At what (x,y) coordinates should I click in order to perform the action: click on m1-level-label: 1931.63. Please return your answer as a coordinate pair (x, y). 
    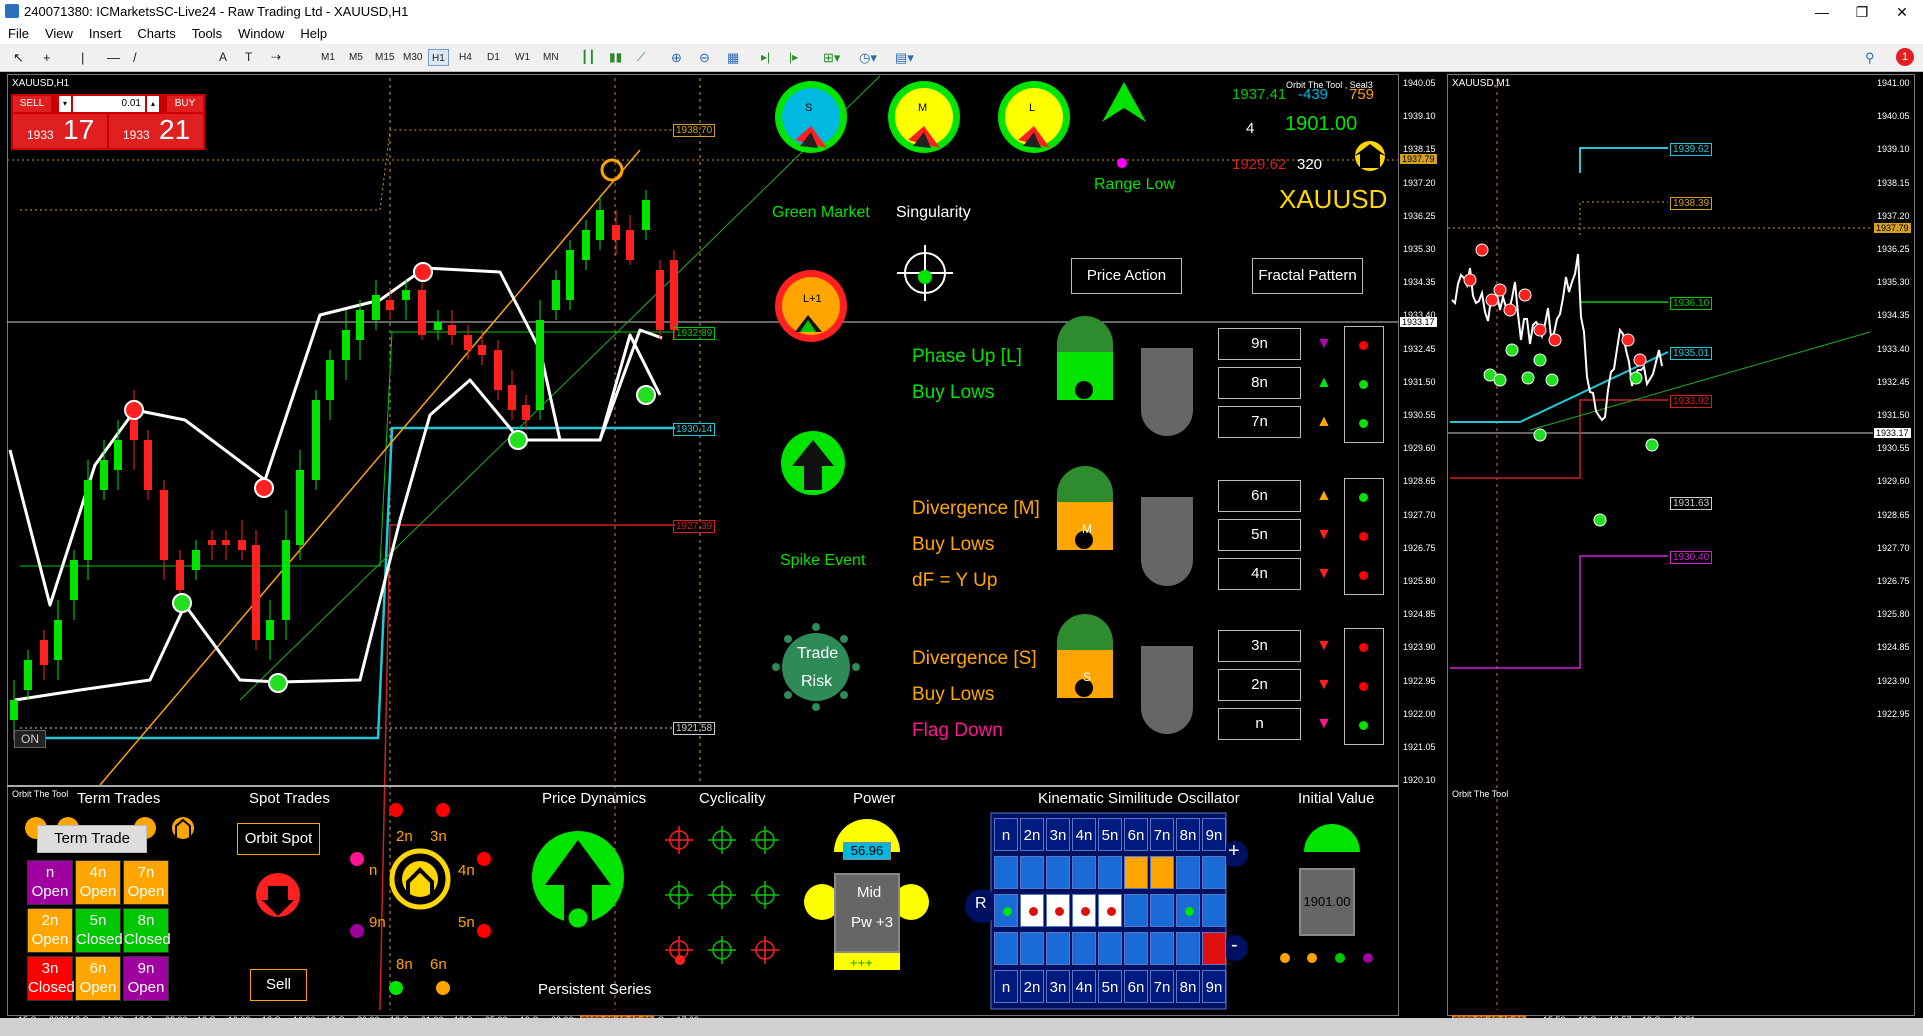
    Looking at the image, I should click on (1691, 503).